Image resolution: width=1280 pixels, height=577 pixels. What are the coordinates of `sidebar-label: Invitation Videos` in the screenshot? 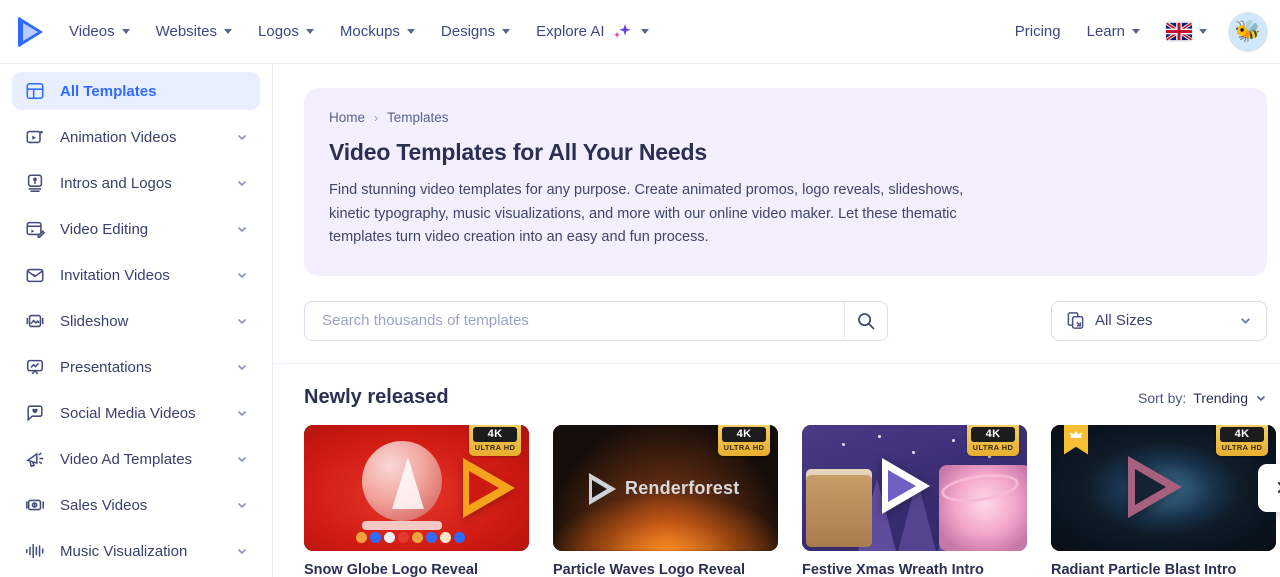 It's located at (115, 275).